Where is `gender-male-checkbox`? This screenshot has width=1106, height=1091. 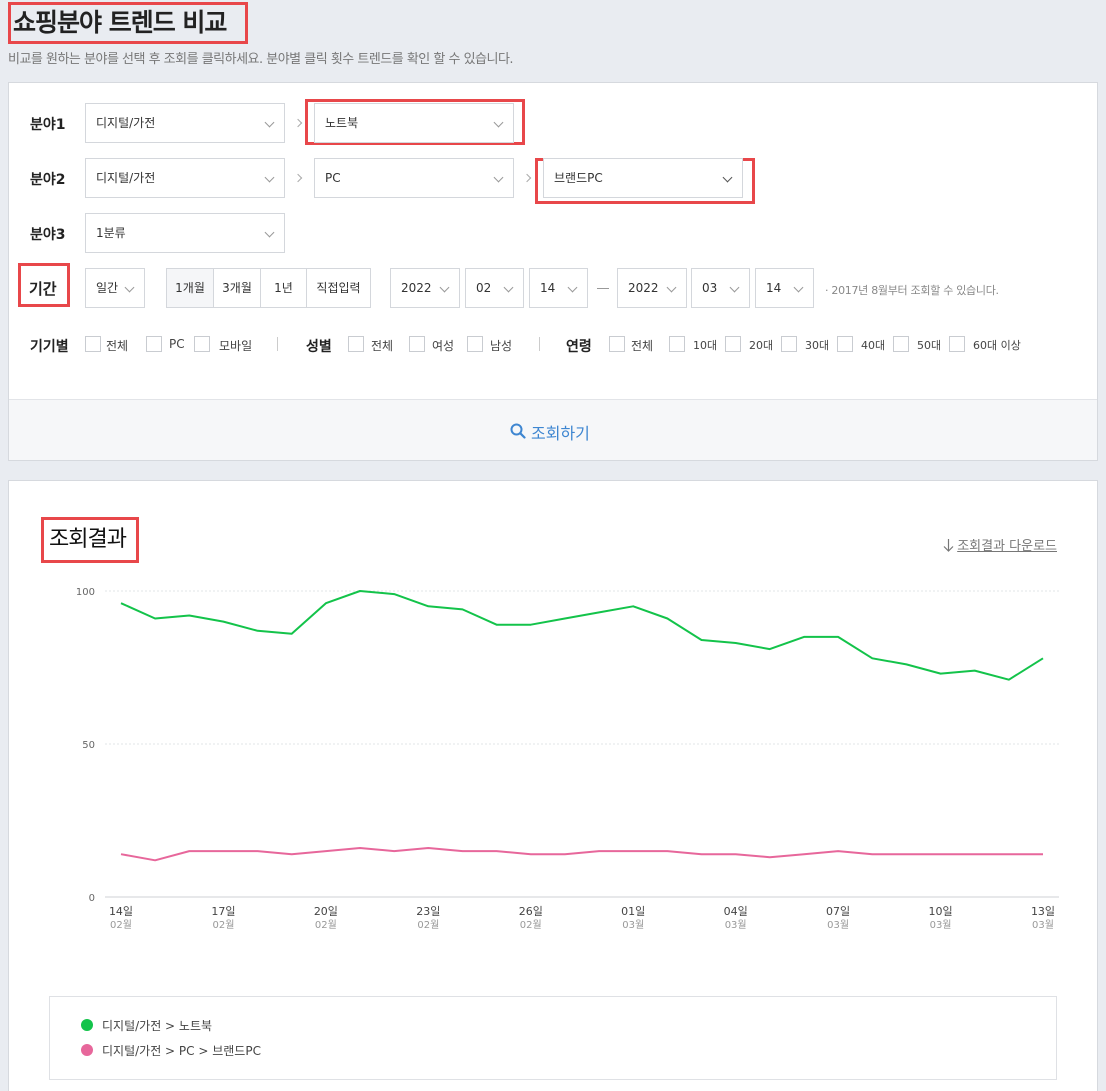 gender-male-checkbox is located at coordinates (475, 344).